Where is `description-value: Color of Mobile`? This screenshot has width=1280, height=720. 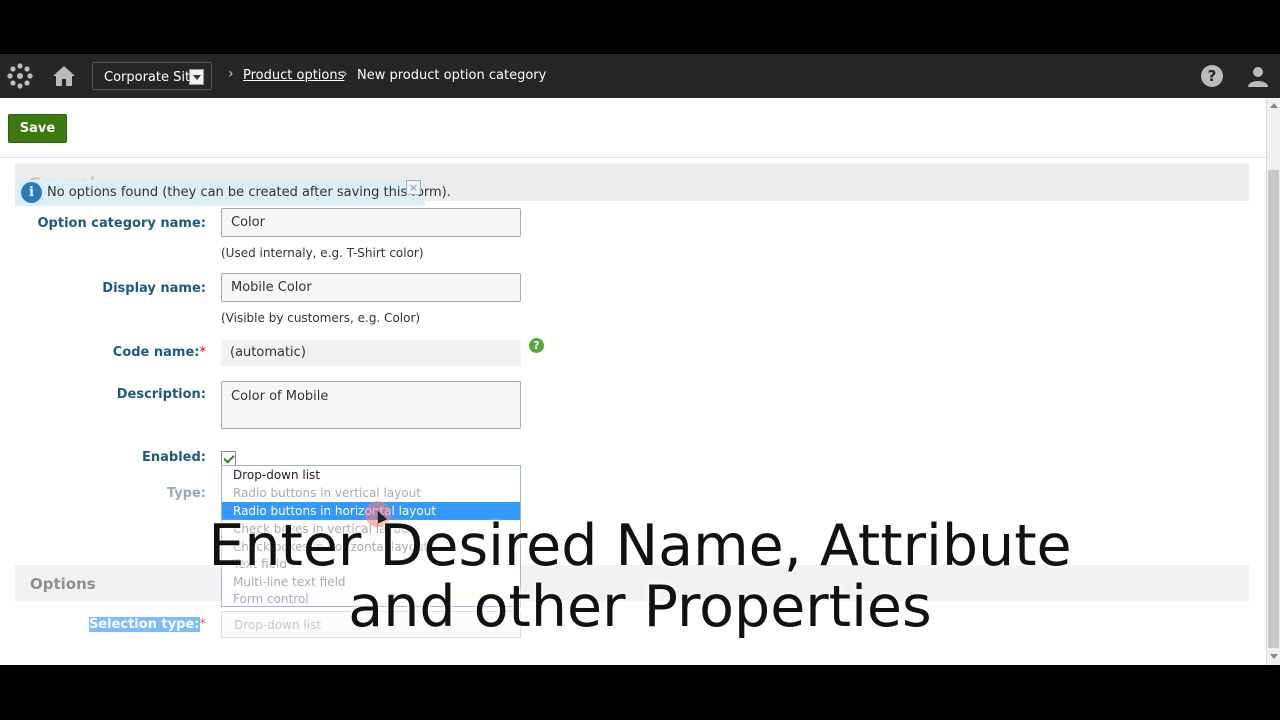 description-value: Color of Mobile is located at coordinates (280, 396).